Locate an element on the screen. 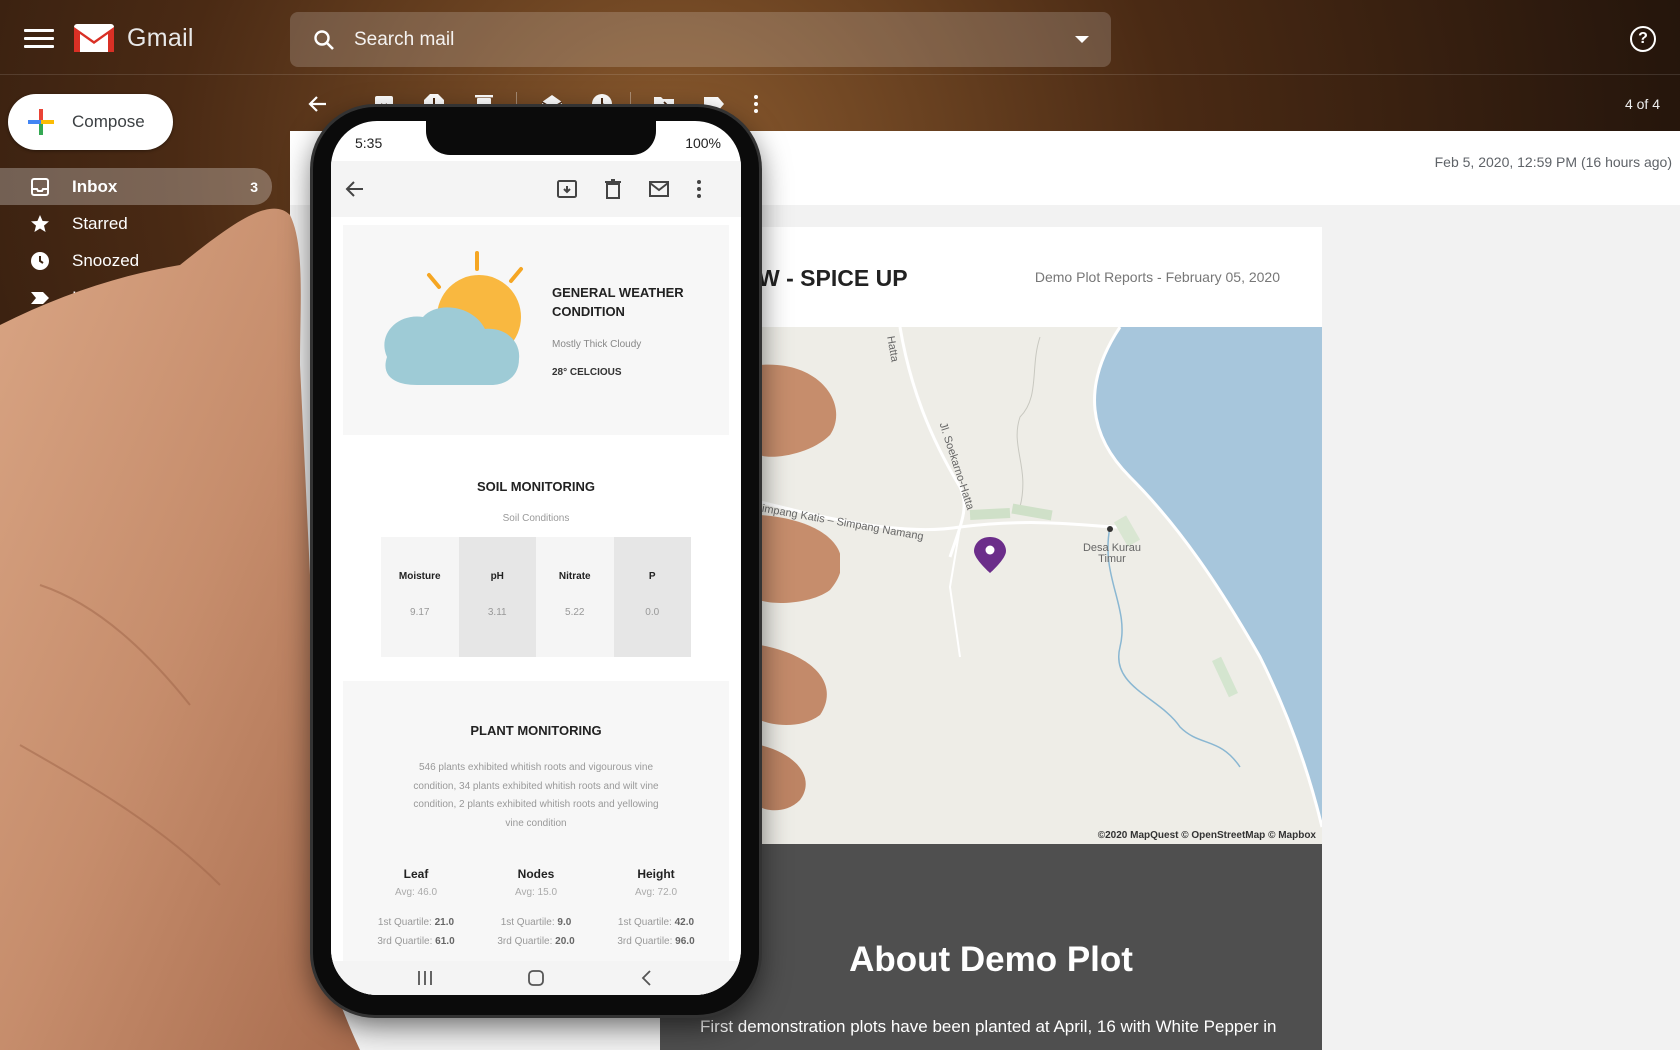  sidebar-item-label-aws: AWS is located at coordinates (136, 593).